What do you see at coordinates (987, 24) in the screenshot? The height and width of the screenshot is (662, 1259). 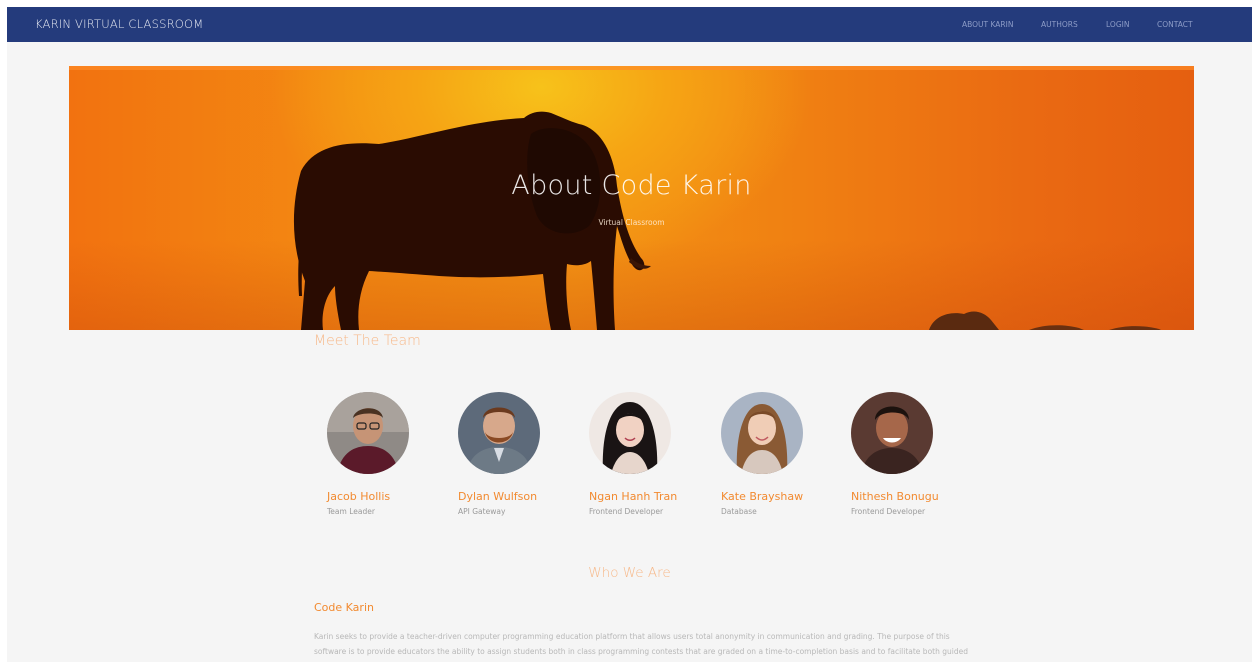 I see `nav-about-karin: ABOUT KARIN` at bounding box center [987, 24].